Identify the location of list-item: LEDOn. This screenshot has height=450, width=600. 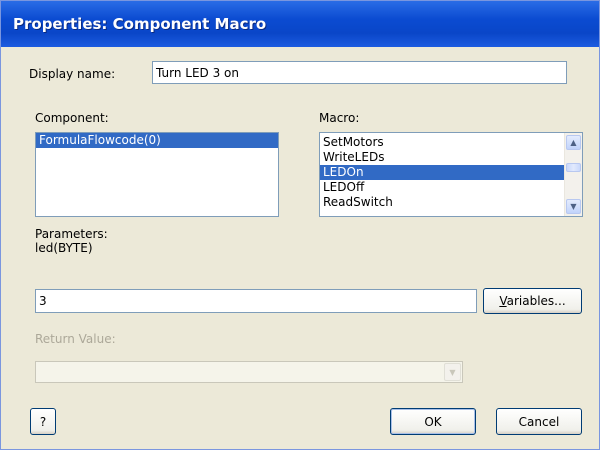
(442, 172).